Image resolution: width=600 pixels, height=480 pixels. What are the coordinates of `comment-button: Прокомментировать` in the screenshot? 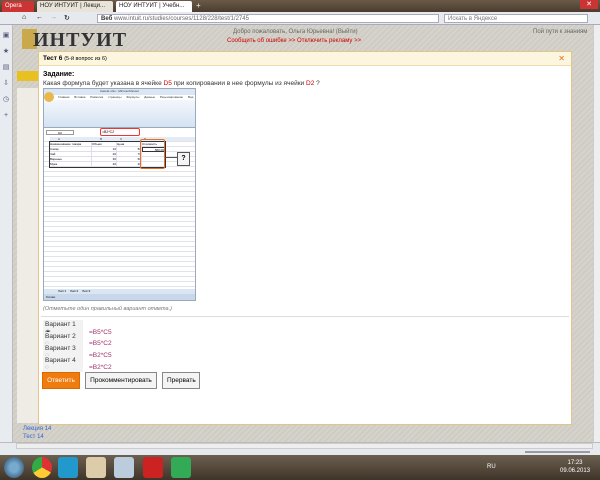 It's located at (121, 380).